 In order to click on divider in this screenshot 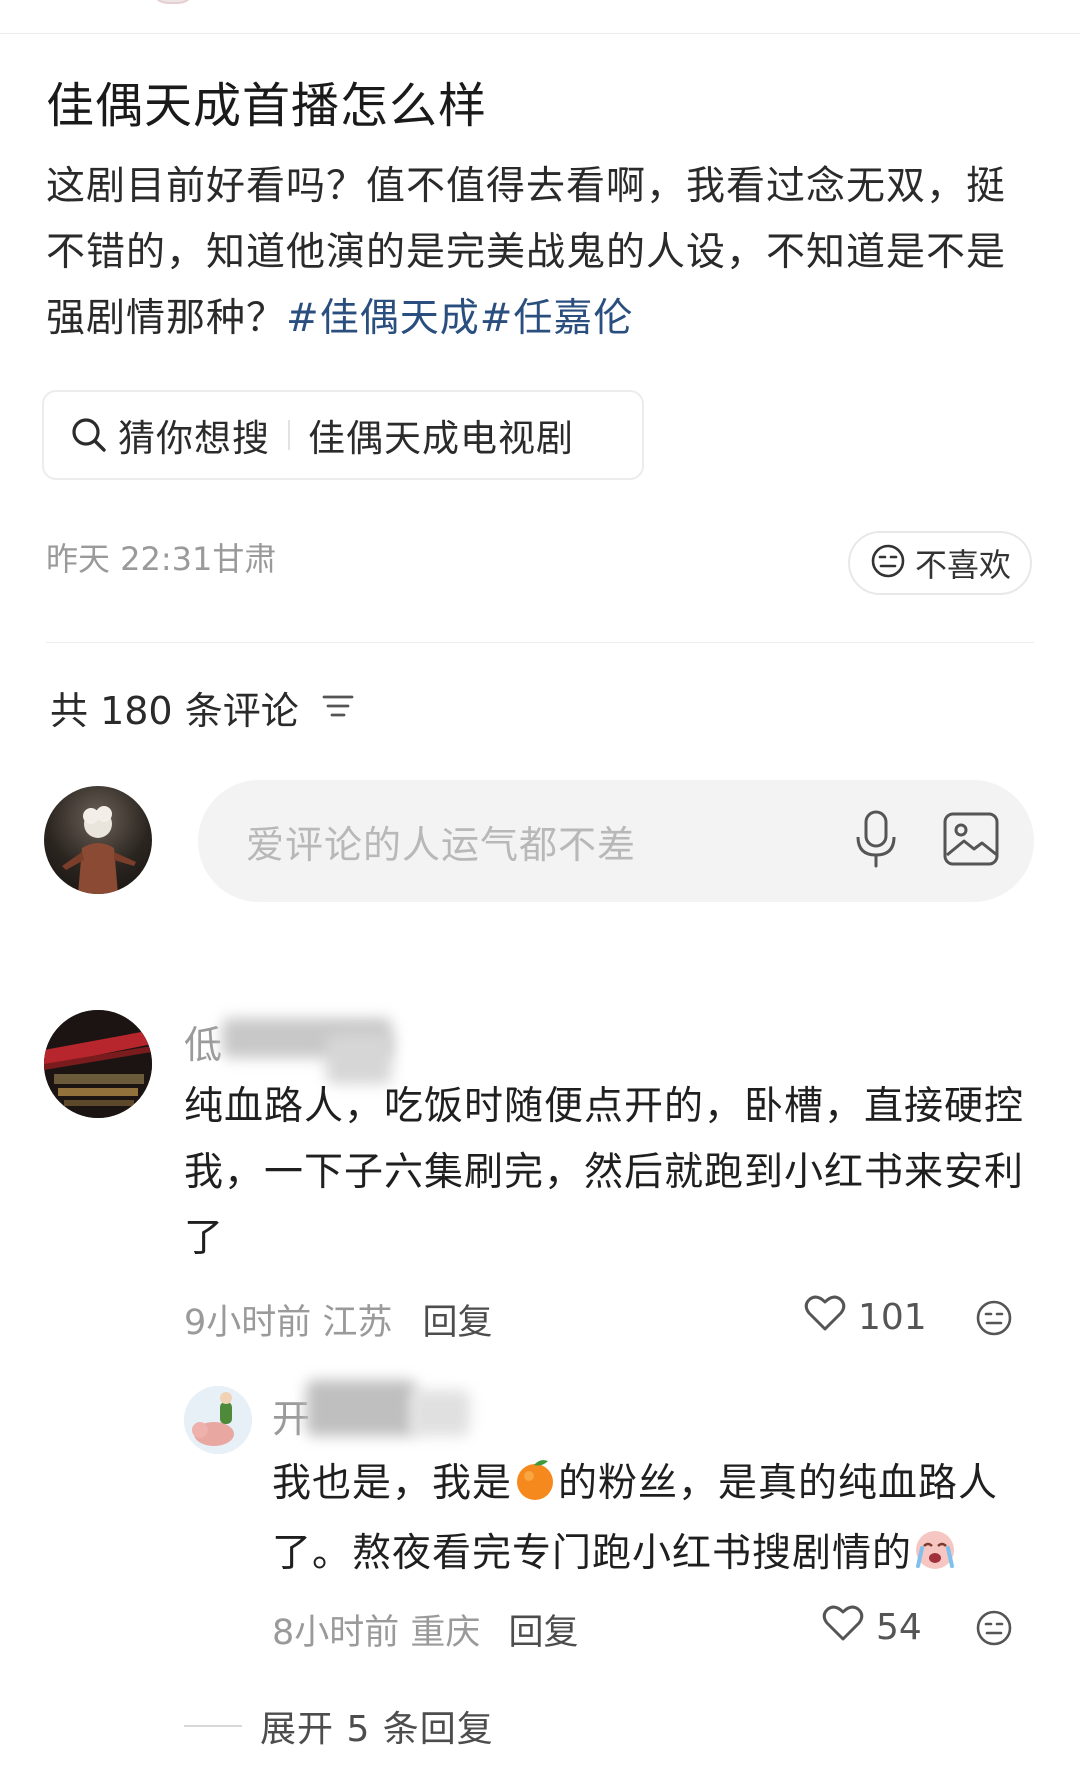, I will do `click(540, 642)`.